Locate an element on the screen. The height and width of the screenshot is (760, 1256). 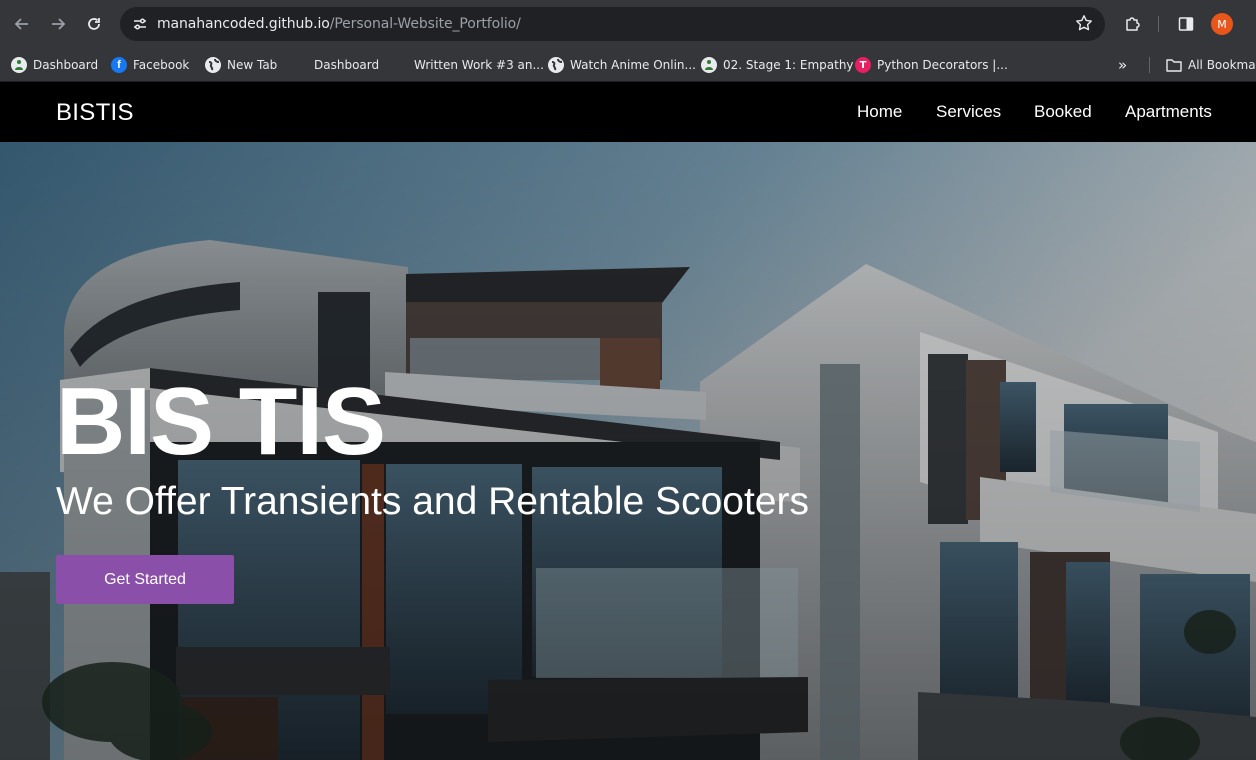
nav-link-services: Services is located at coordinates (968, 112).